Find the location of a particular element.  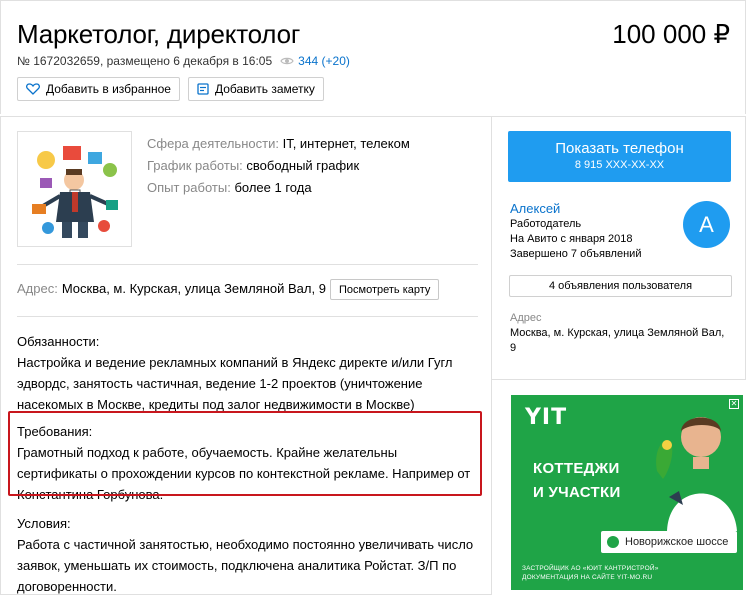

seller-ads-button: 4 объявления пользователя is located at coordinates (620, 286).